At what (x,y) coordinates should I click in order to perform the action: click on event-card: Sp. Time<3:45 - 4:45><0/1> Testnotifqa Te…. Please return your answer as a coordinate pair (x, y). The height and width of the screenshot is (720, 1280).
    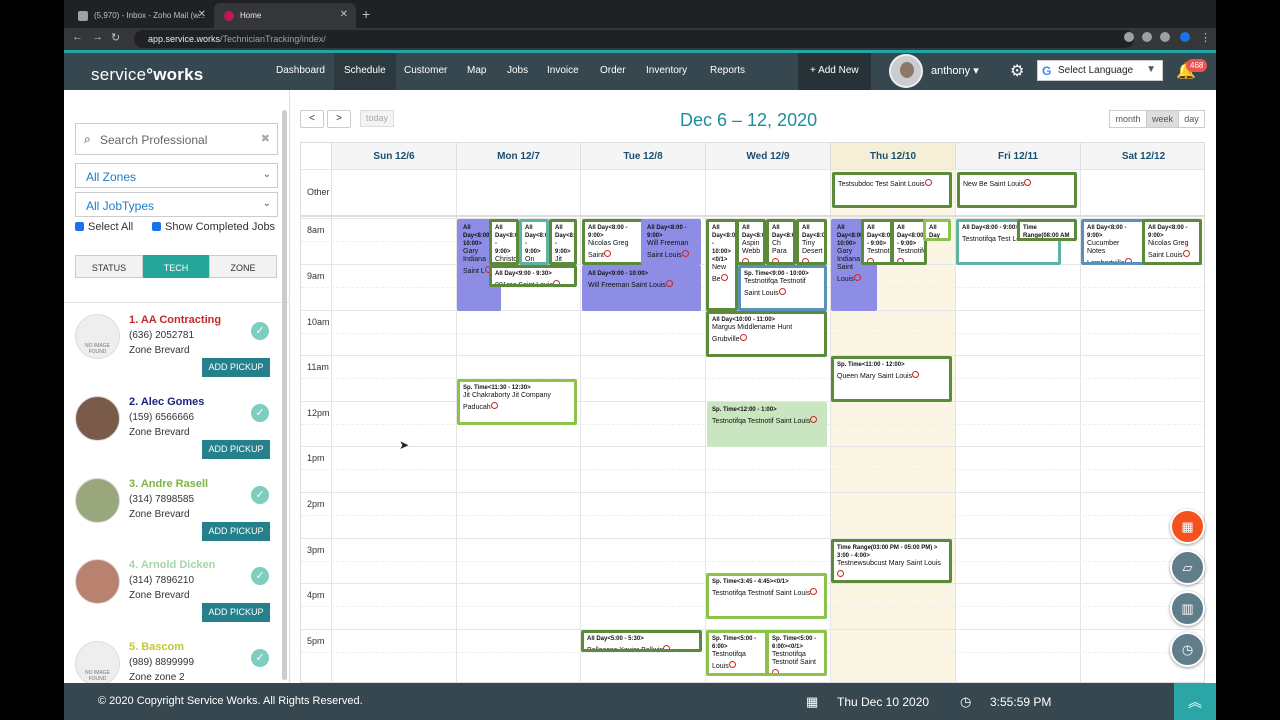
    Looking at the image, I should click on (766, 596).